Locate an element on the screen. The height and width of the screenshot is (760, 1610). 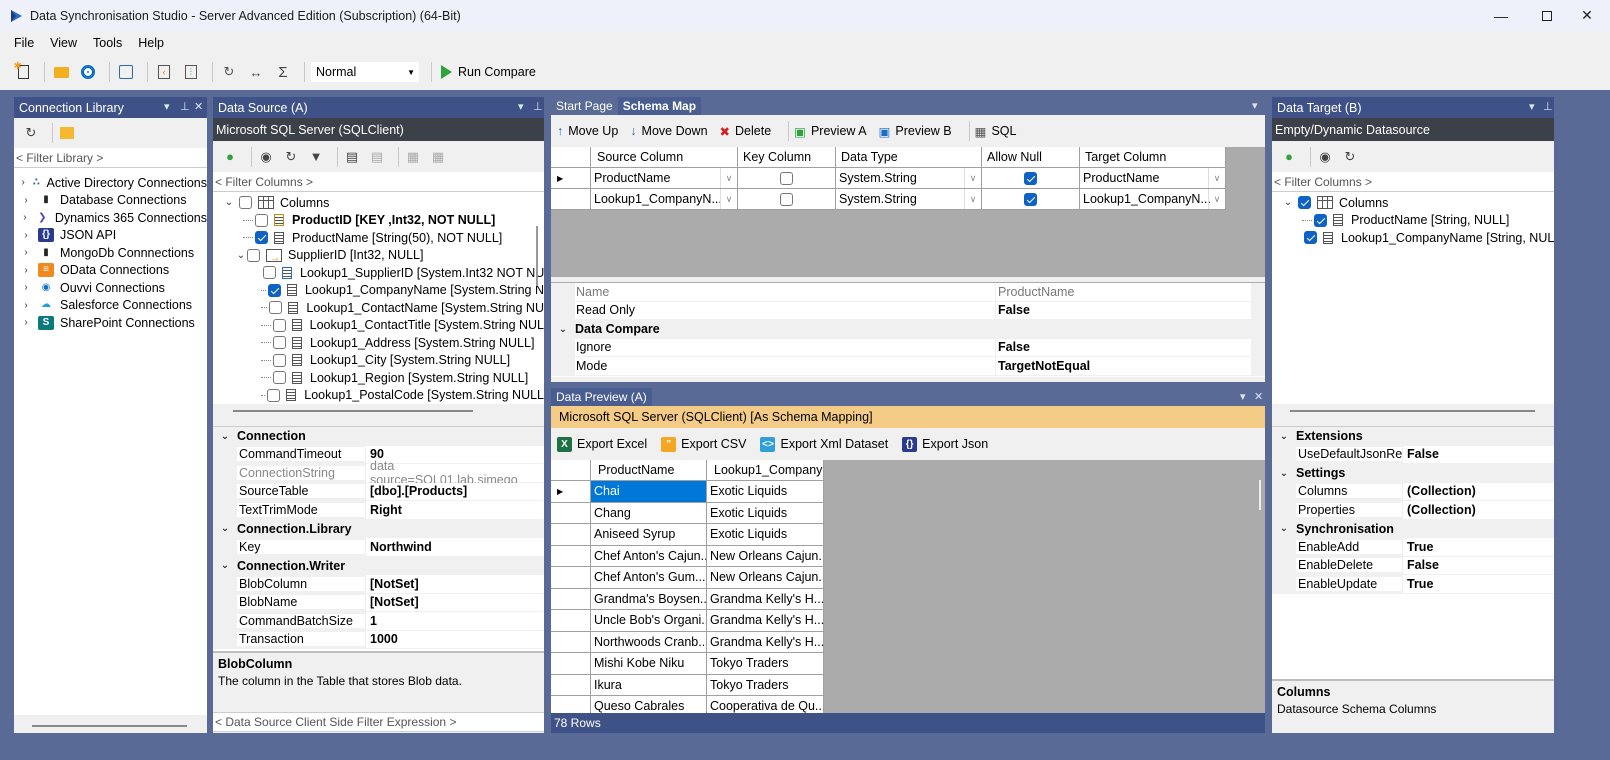
preview-vscrollbar is located at coordinates (1260, 495).